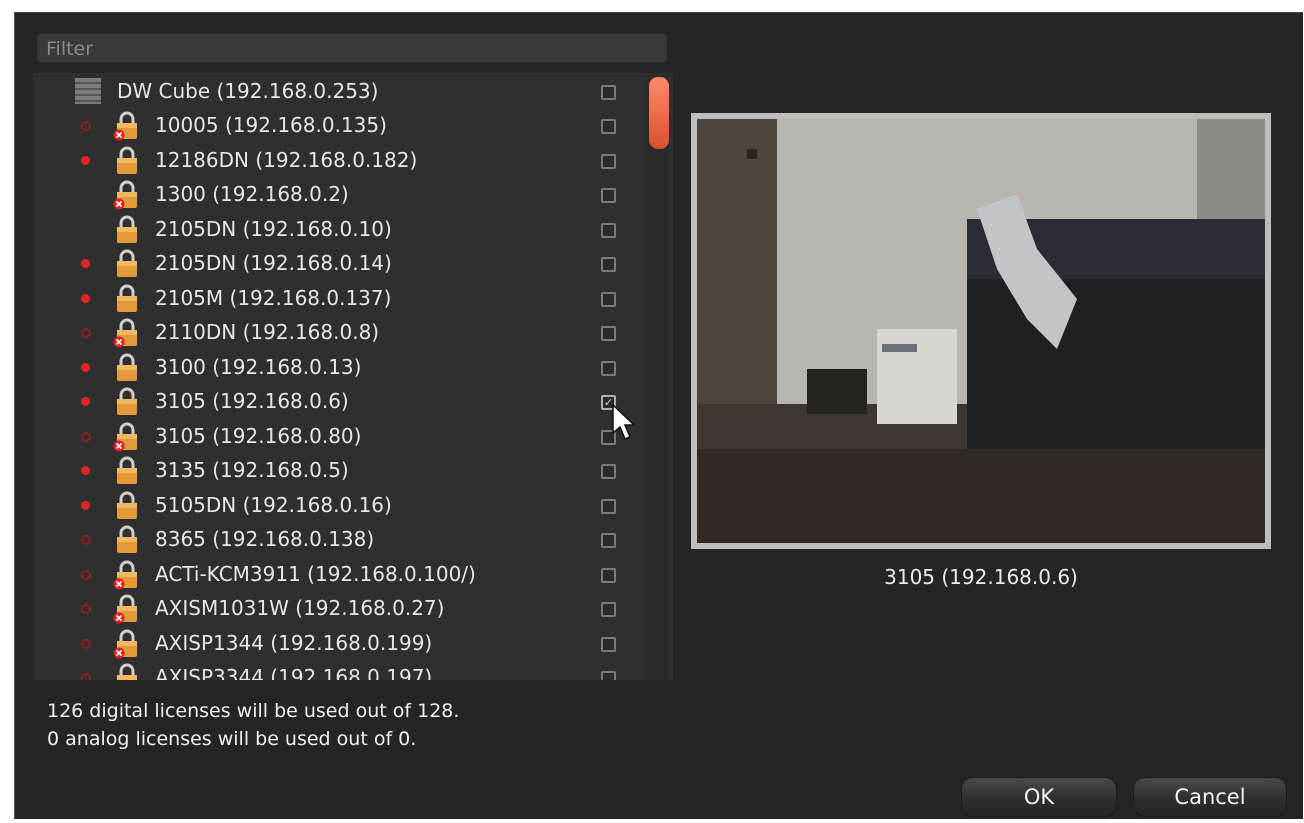 The image size is (1304, 823). What do you see at coordinates (267, 332) in the screenshot?
I see `camera-label: 2110DN (192.168.0.8)` at bounding box center [267, 332].